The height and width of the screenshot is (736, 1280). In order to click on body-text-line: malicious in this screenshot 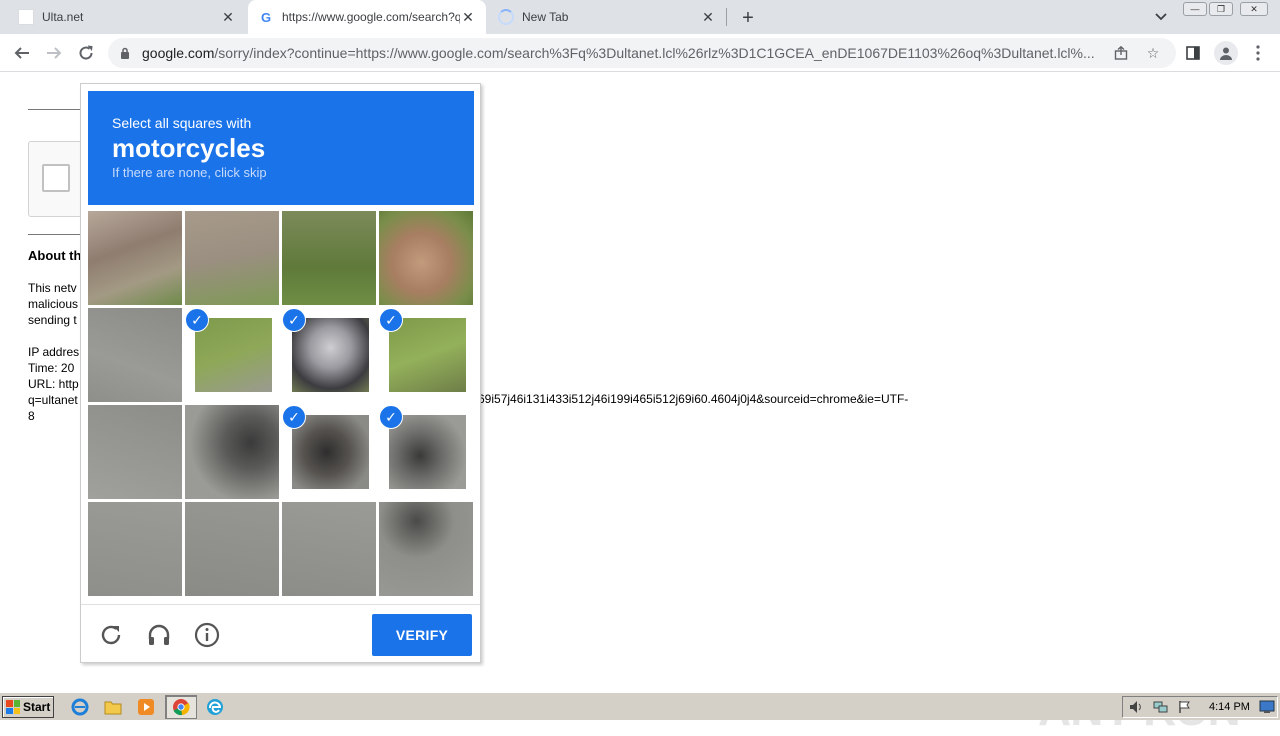, I will do `click(53, 304)`.